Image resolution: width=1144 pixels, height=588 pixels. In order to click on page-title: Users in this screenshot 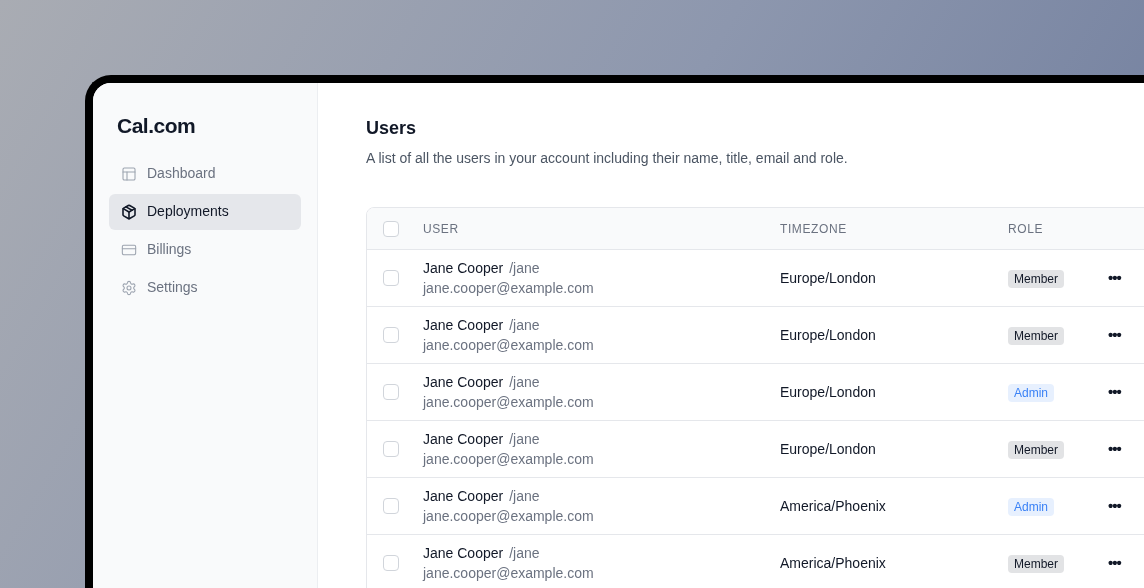, I will do `click(392, 128)`.